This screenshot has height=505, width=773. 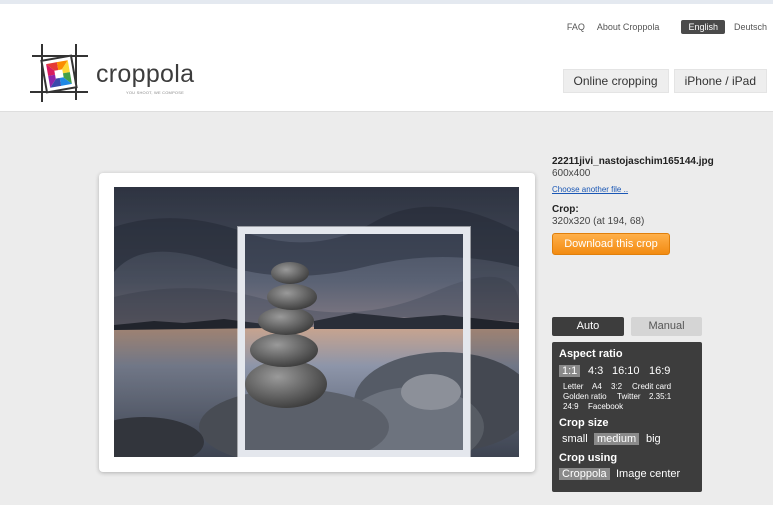 I want to click on about-link: About Croppola, so click(x=628, y=27).